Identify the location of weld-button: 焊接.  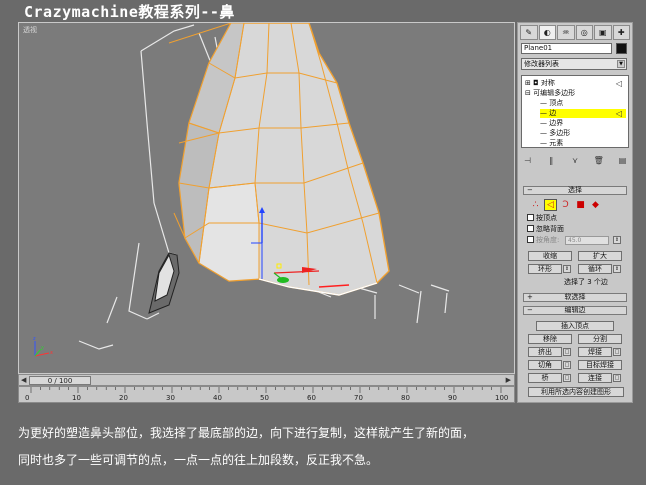
(595, 352).